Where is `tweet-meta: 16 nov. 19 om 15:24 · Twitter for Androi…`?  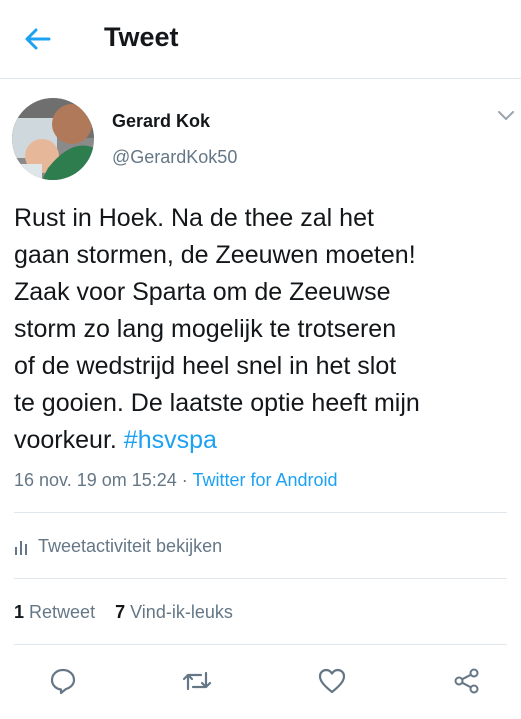
tweet-meta: 16 nov. 19 om 15:24 · Twitter for Androi… is located at coordinates (176, 480).